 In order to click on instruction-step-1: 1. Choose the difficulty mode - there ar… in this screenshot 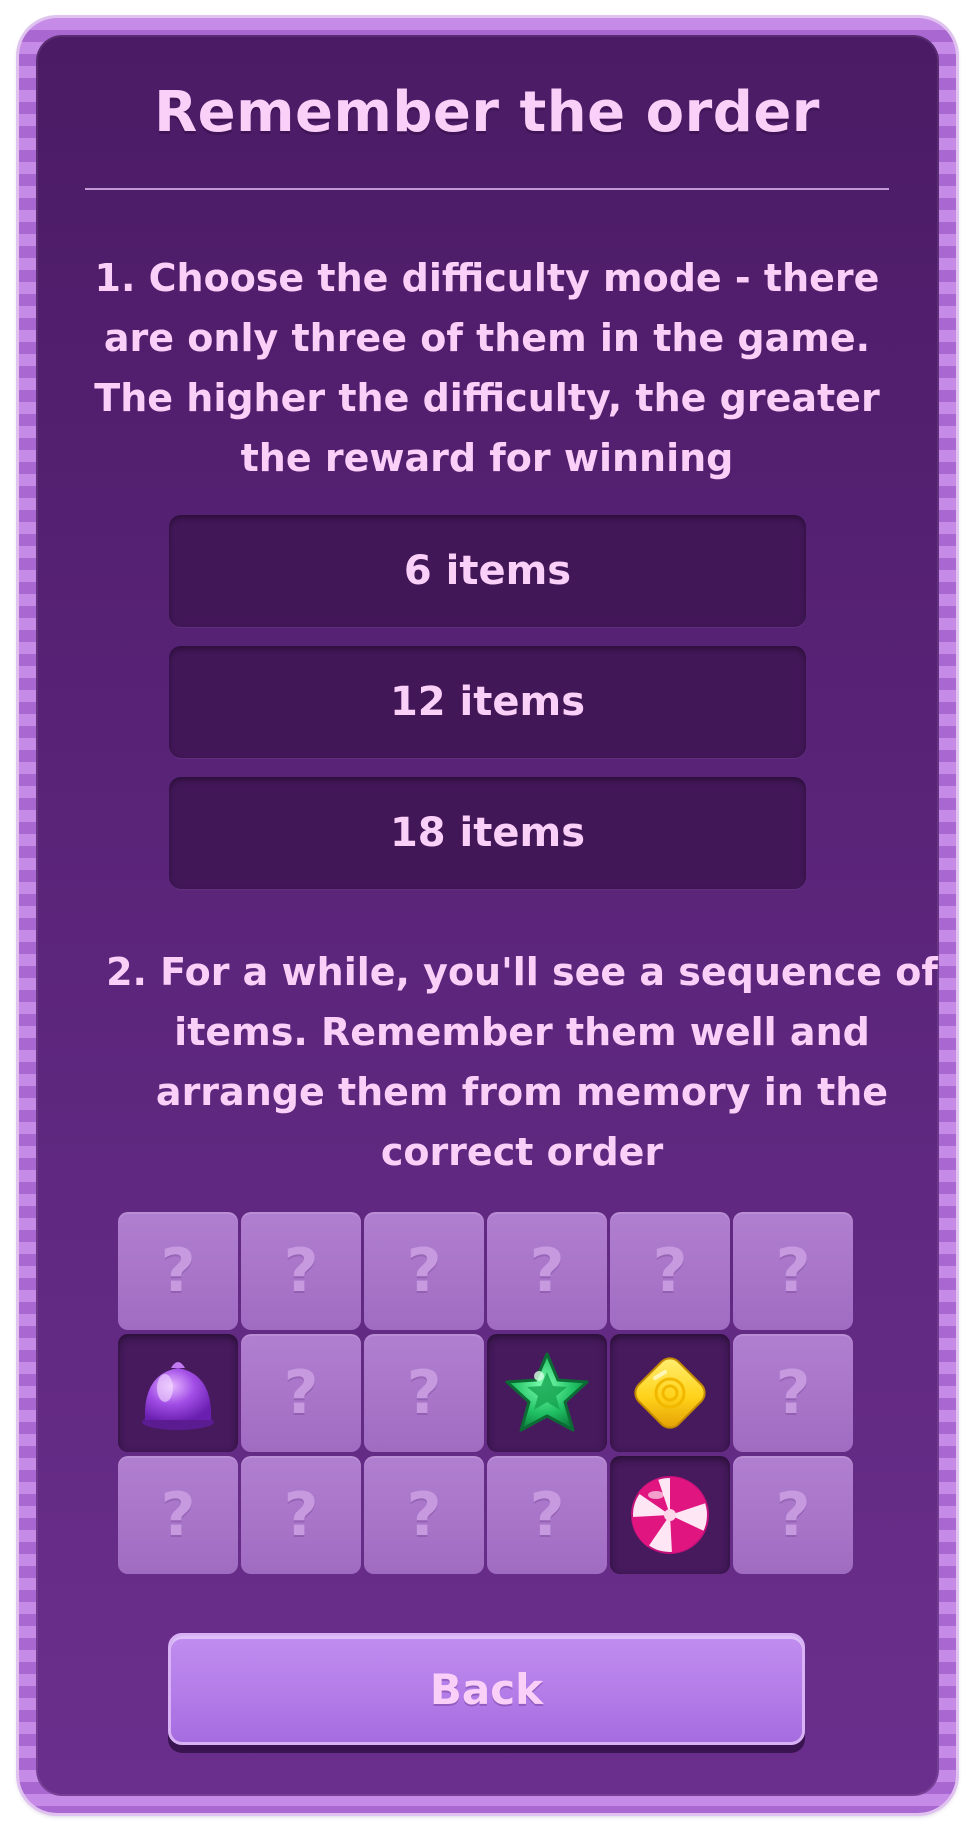, I will do `click(487, 368)`.